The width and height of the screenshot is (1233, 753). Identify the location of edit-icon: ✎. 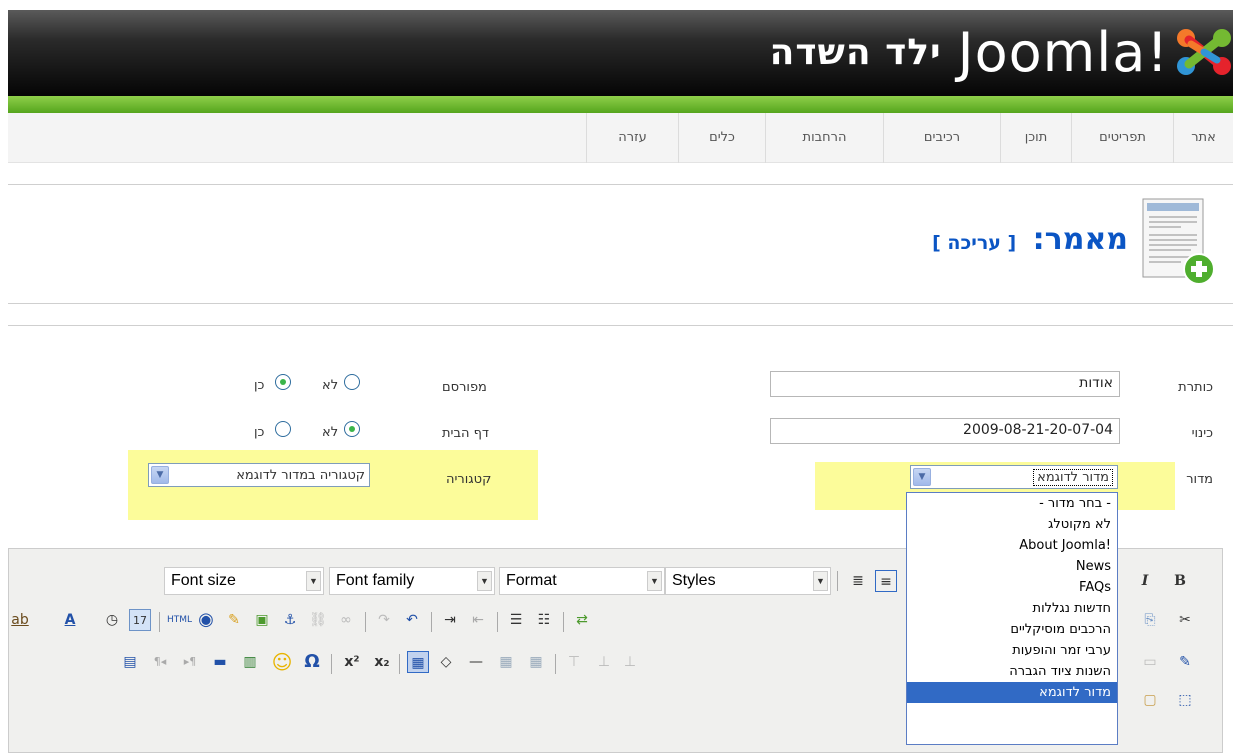
(1185, 662).